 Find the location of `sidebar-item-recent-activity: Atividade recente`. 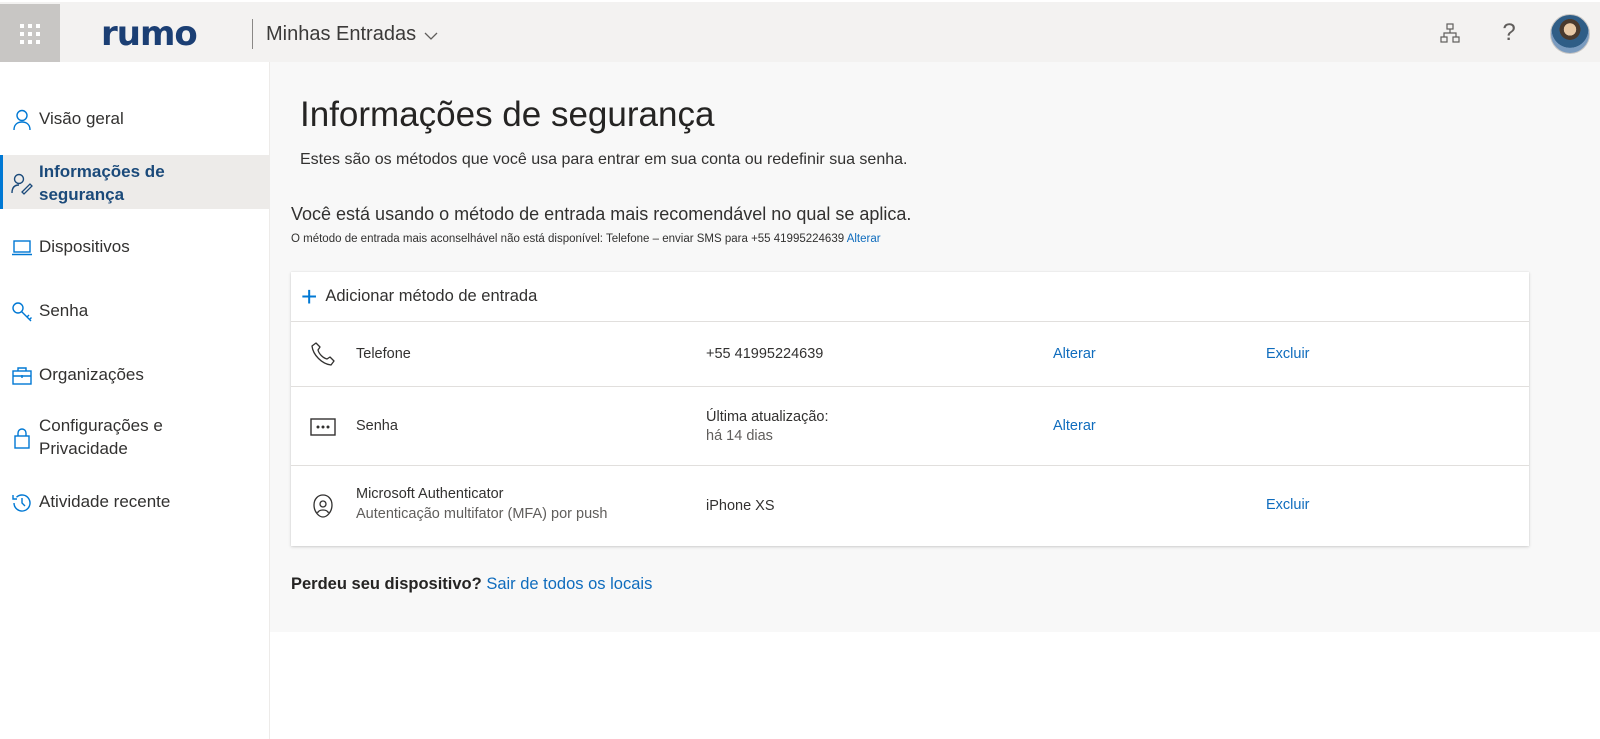

sidebar-item-recent-activity: Atividade recente is located at coordinates (134, 502).